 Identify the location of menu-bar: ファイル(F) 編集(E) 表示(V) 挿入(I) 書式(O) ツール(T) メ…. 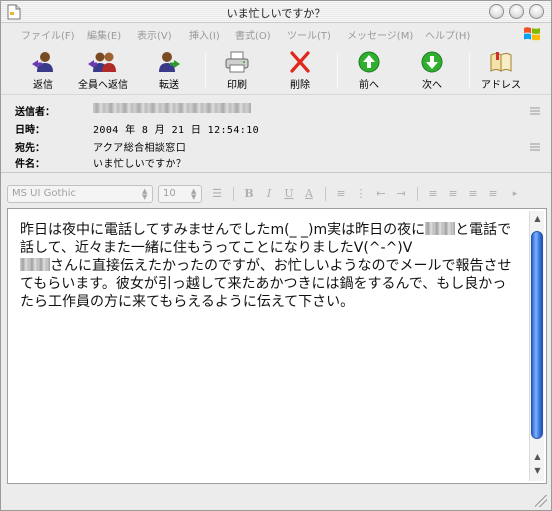
(276, 33).